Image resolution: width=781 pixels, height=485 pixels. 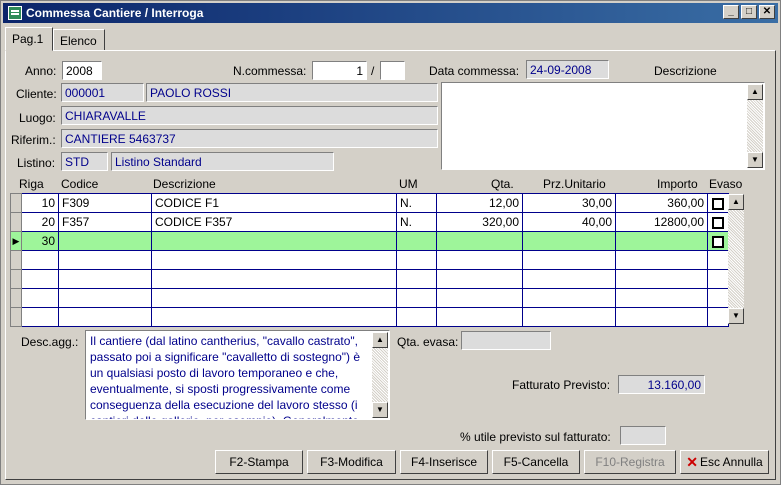 What do you see at coordinates (506, 340) in the screenshot?
I see `qta-evasa-field` at bounding box center [506, 340].